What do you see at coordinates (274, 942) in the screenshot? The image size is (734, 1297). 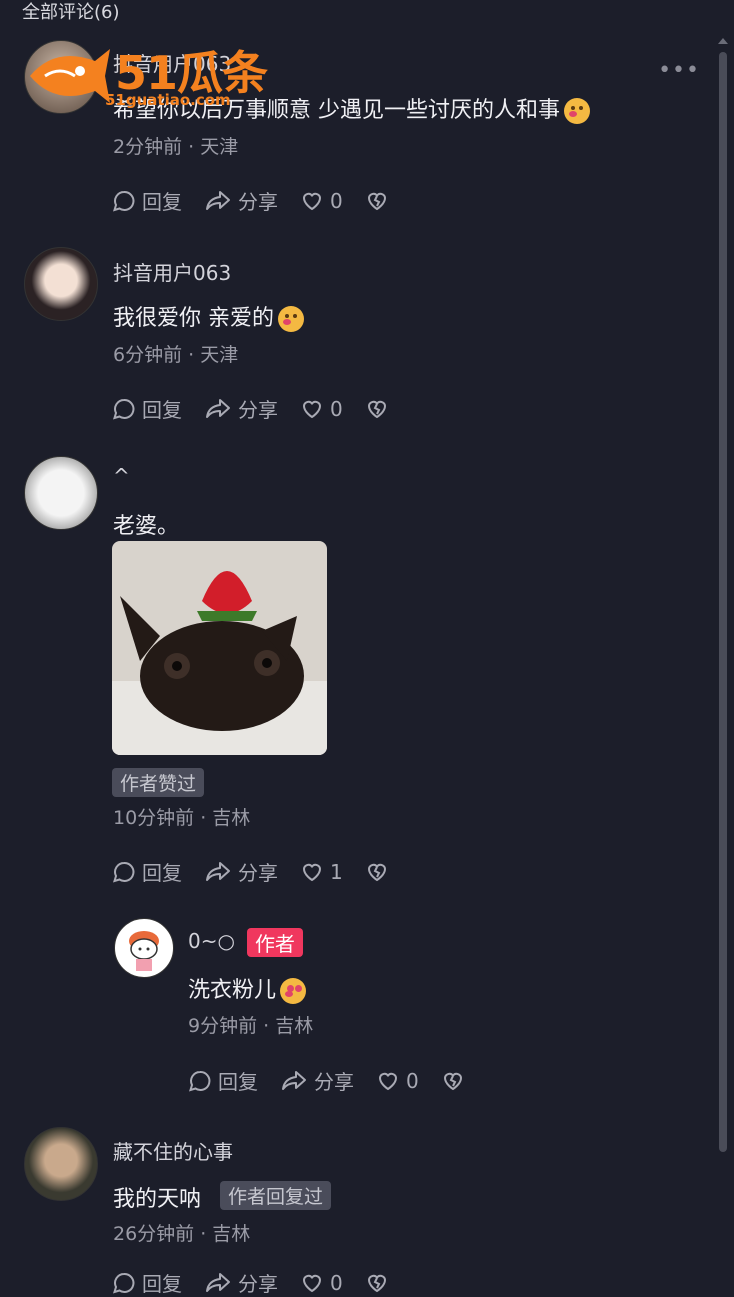 I see `author-badge: 作者` at bounding box center [274, 942].